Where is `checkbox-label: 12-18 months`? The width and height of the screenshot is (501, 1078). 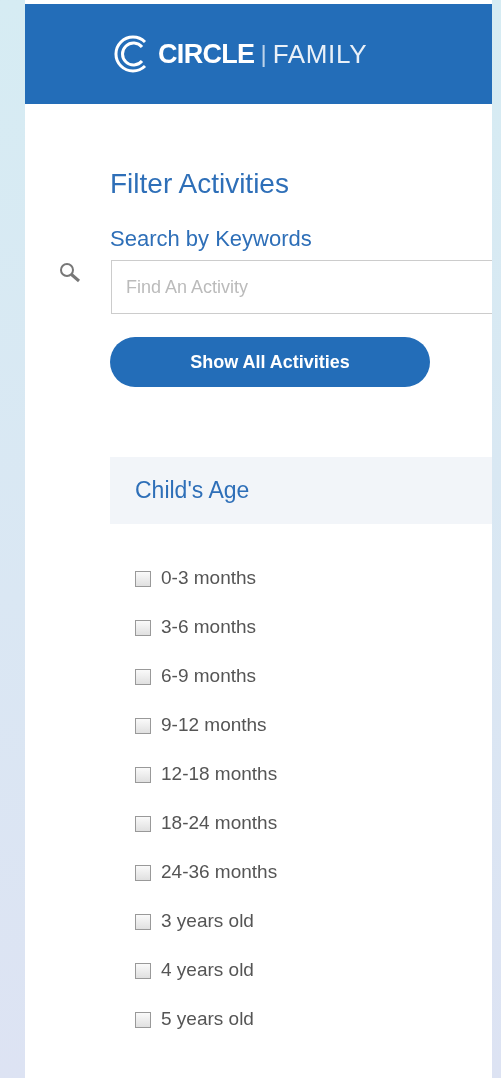
checkbox-label: 12-18 months is located at coordinates (219, 774).